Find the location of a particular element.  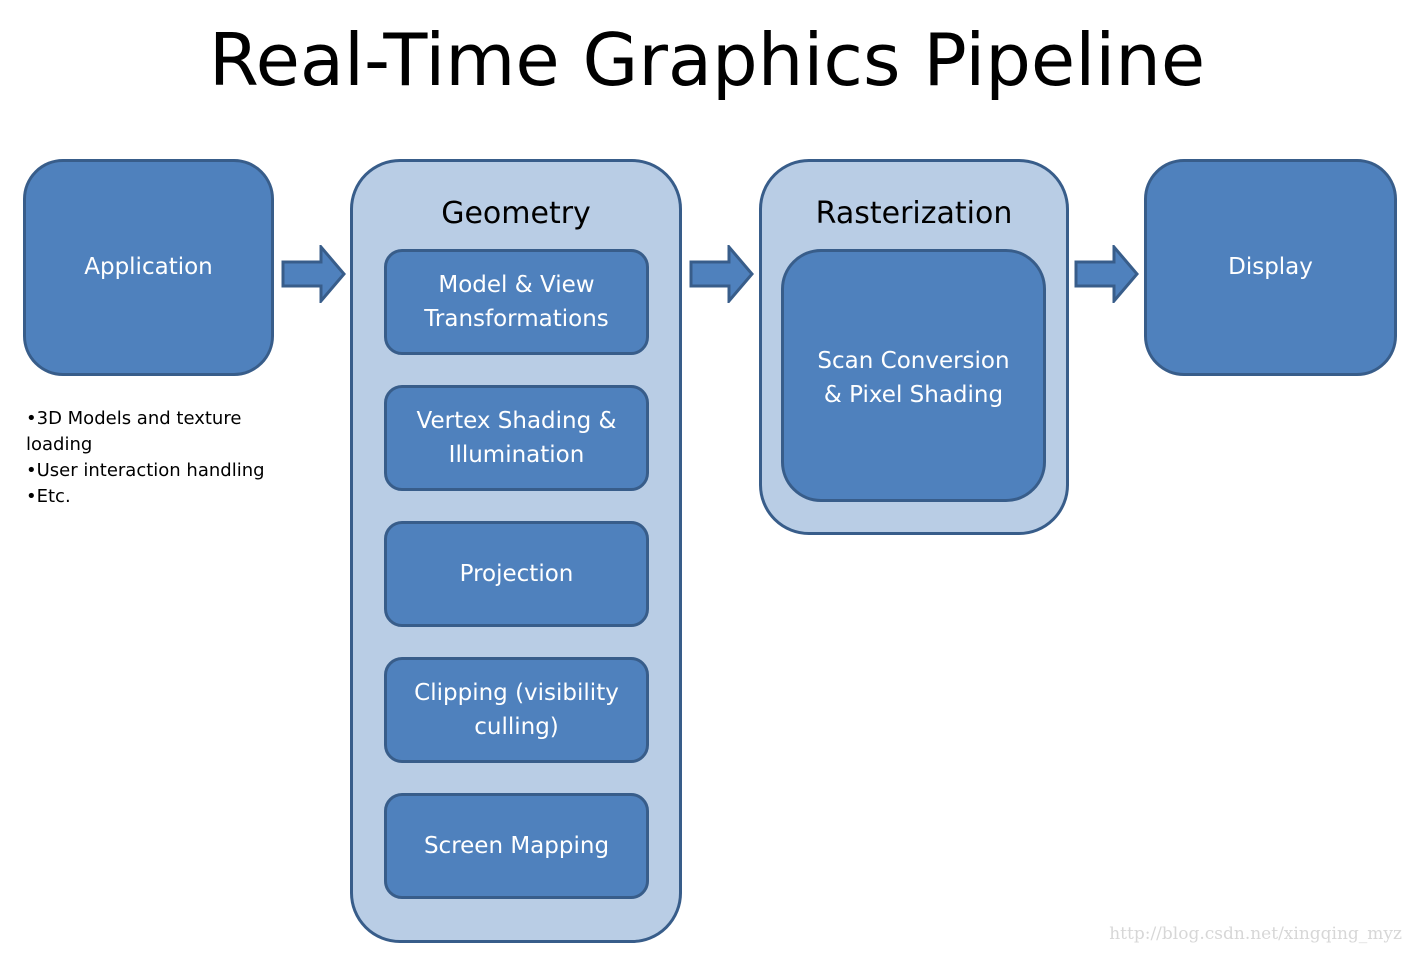

application-label: Application is located at coordinates (148, 267).